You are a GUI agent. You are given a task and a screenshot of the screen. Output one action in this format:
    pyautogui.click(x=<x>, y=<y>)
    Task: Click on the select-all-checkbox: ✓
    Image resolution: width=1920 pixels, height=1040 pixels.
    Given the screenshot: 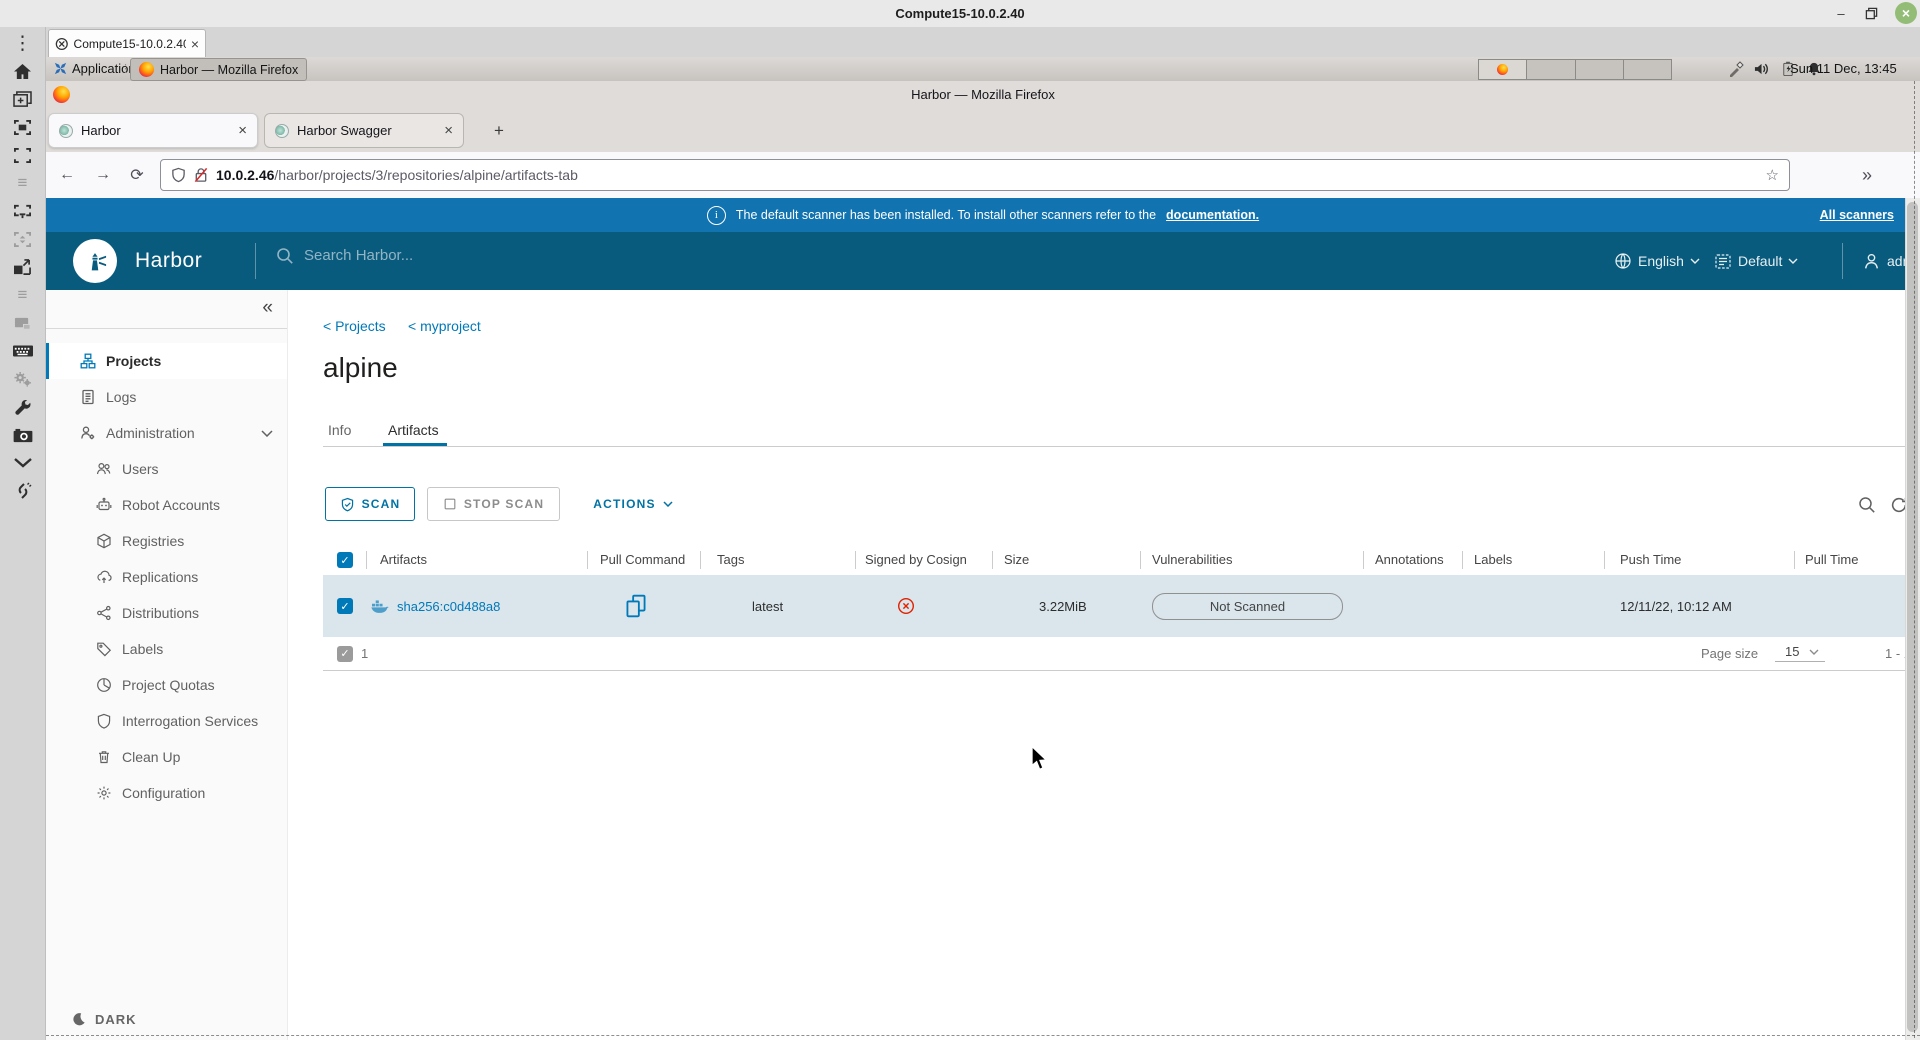 What is the action you would take?
    pyautogui.click(x=345, y=560)
    